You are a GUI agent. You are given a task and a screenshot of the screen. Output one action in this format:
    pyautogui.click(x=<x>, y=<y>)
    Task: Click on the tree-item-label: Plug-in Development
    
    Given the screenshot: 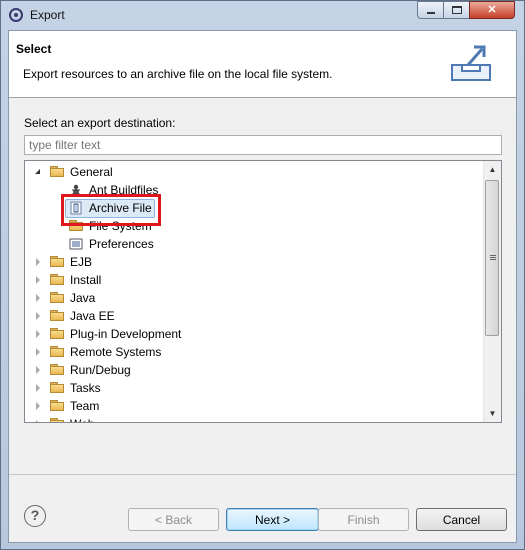 What is the action you would take?
    pyautogui.click(x=126, y=334)
    